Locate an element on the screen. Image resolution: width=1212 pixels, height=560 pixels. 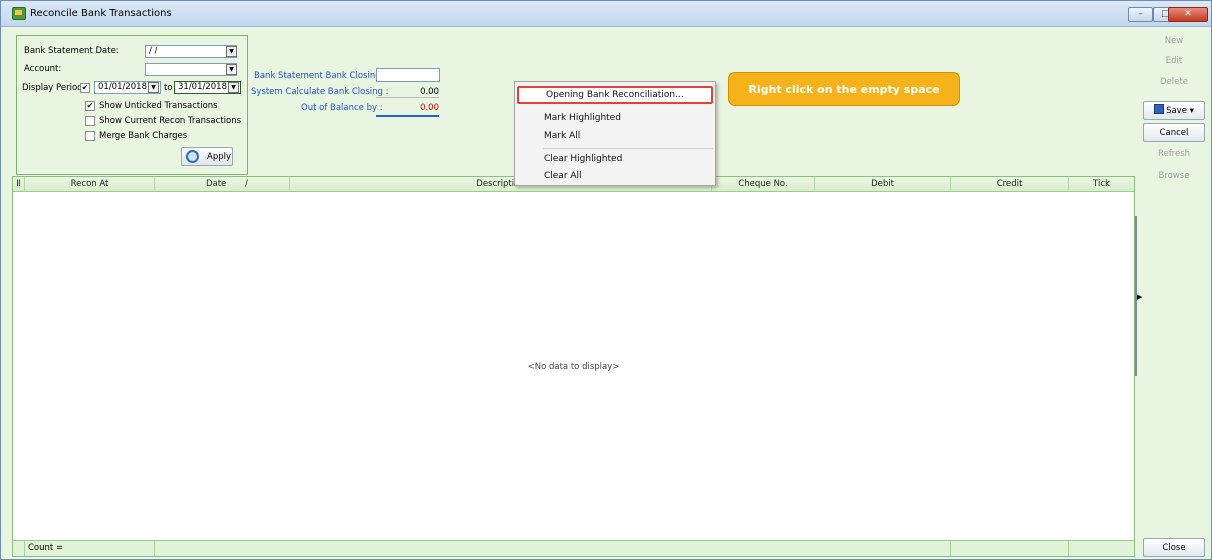
menu-item-mark-all: Mark All is located at coordinates (615, 136).